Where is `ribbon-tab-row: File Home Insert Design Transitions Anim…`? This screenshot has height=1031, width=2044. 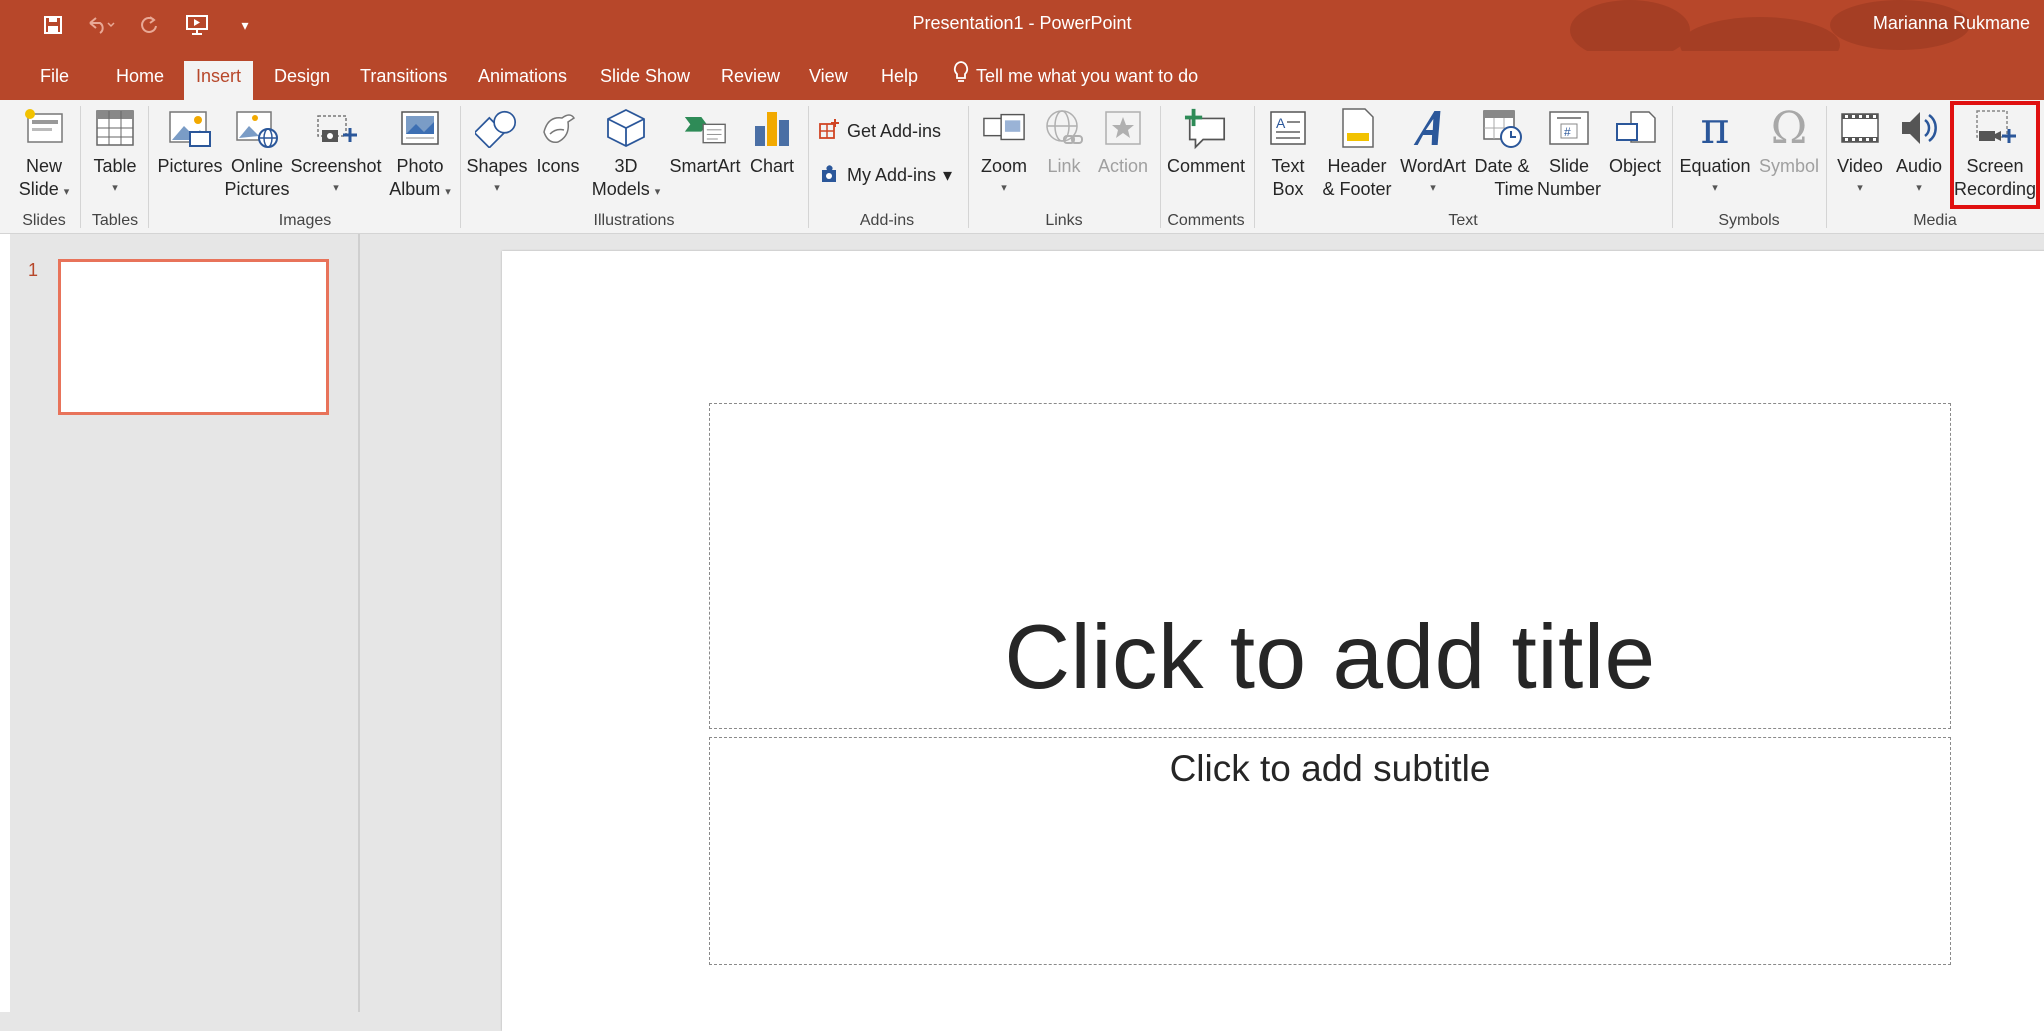
ribbon-tab-row: File Home Insert Design Transitions Anim… is located at coordinates (1022, 75).